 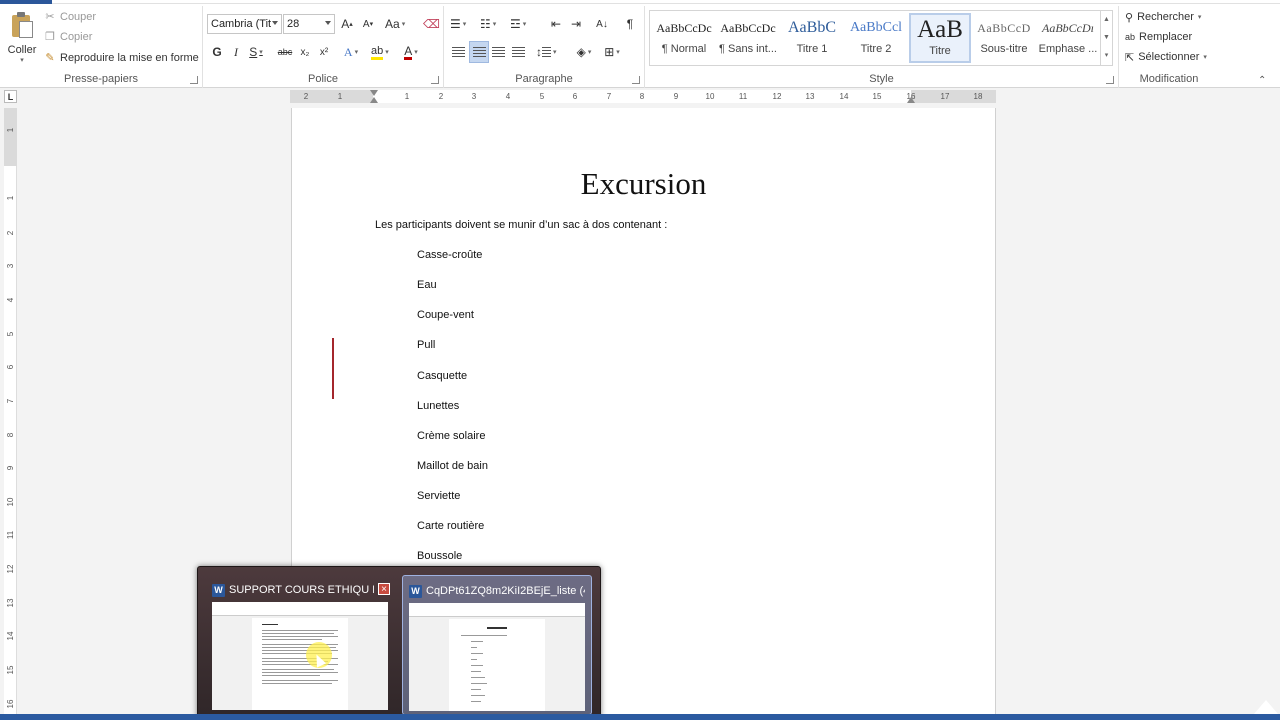 I want to click on ruler-tick-label: 14, so click(x=844, y=96).